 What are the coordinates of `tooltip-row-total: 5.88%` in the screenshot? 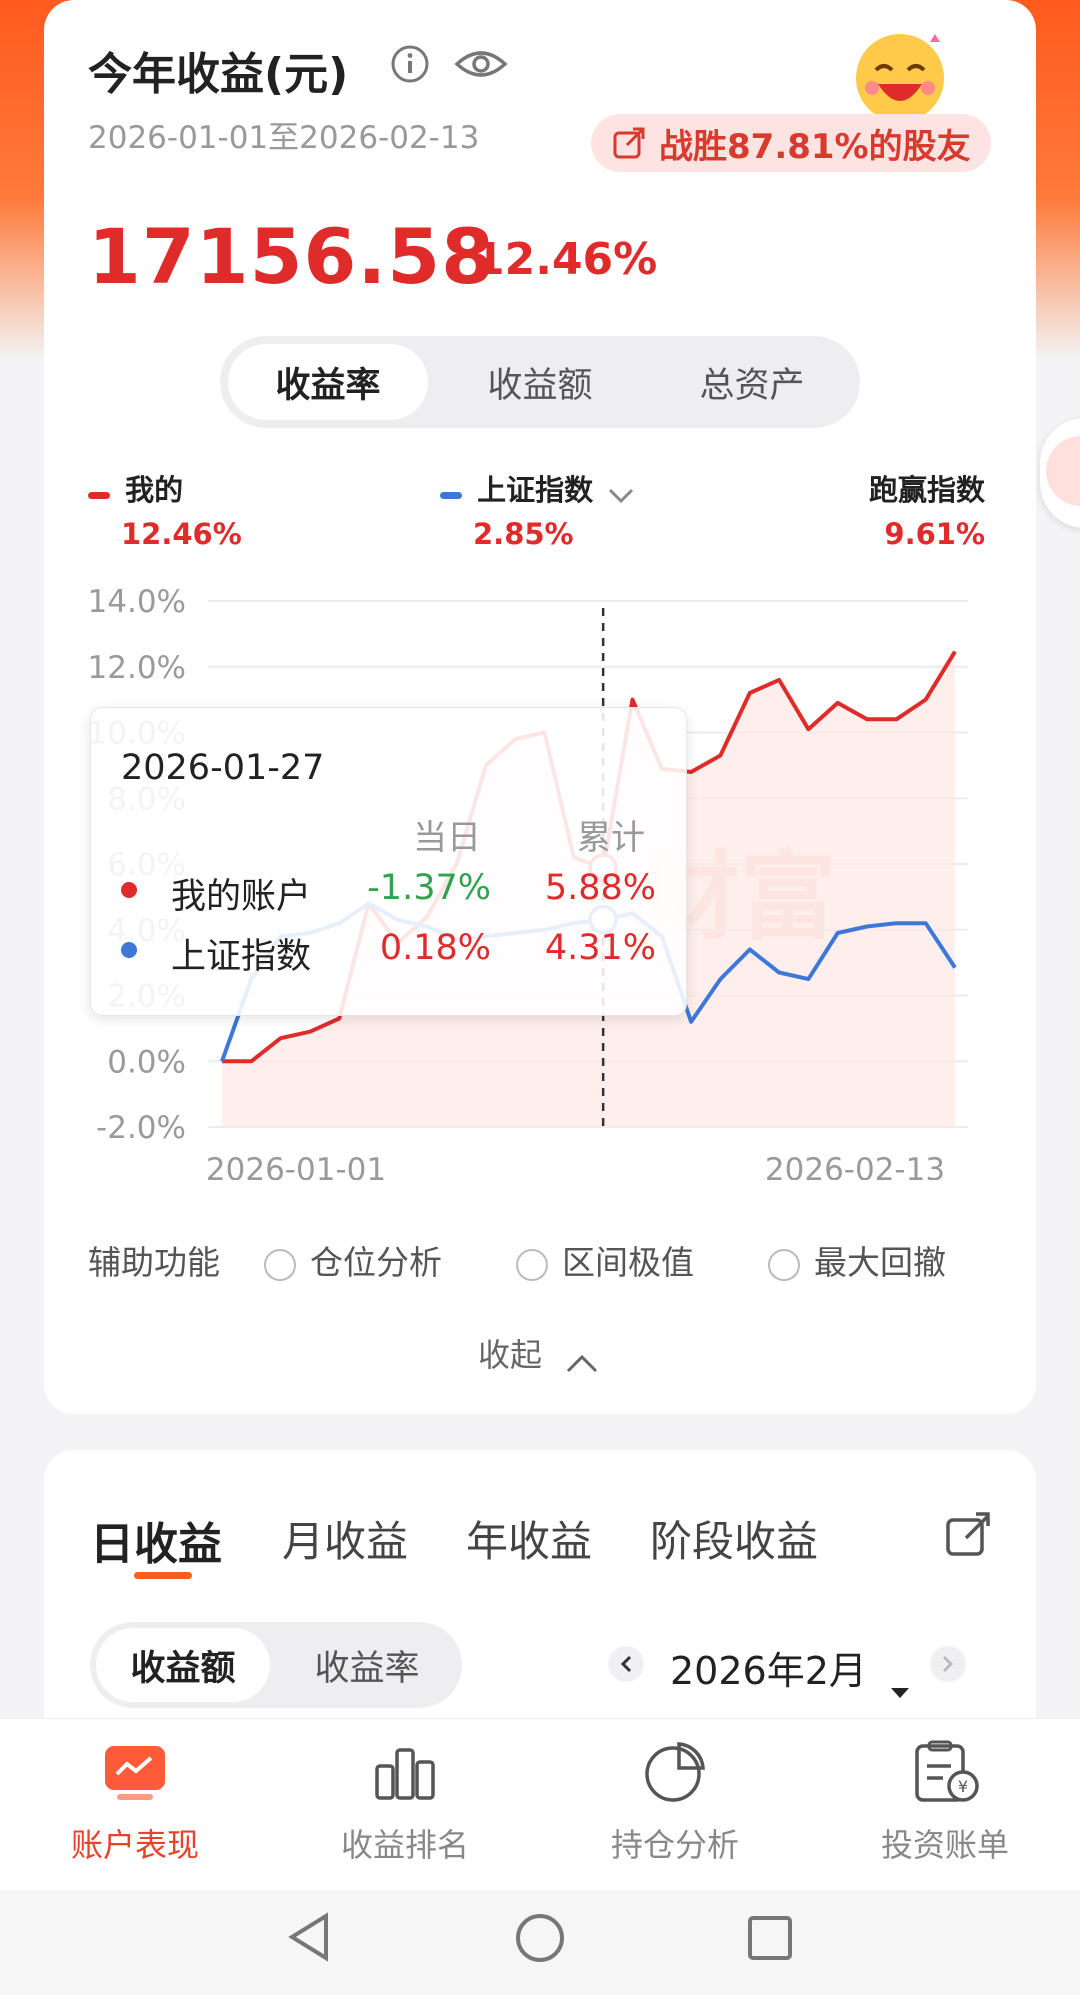 It's located at (600, 888).